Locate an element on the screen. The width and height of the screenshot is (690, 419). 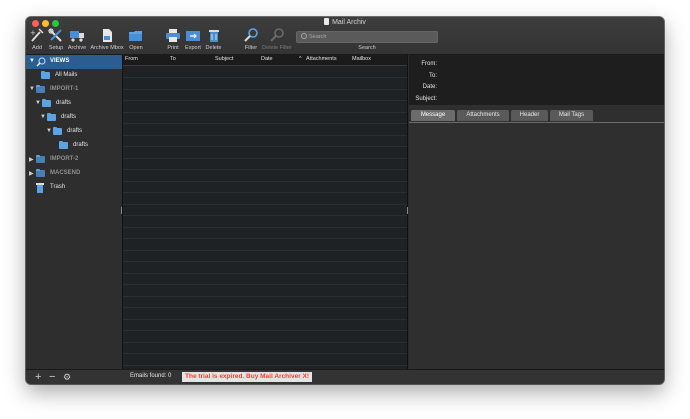
sidebar-item-drafts-2: ▼ drafts is located at coordinates (74, 118).